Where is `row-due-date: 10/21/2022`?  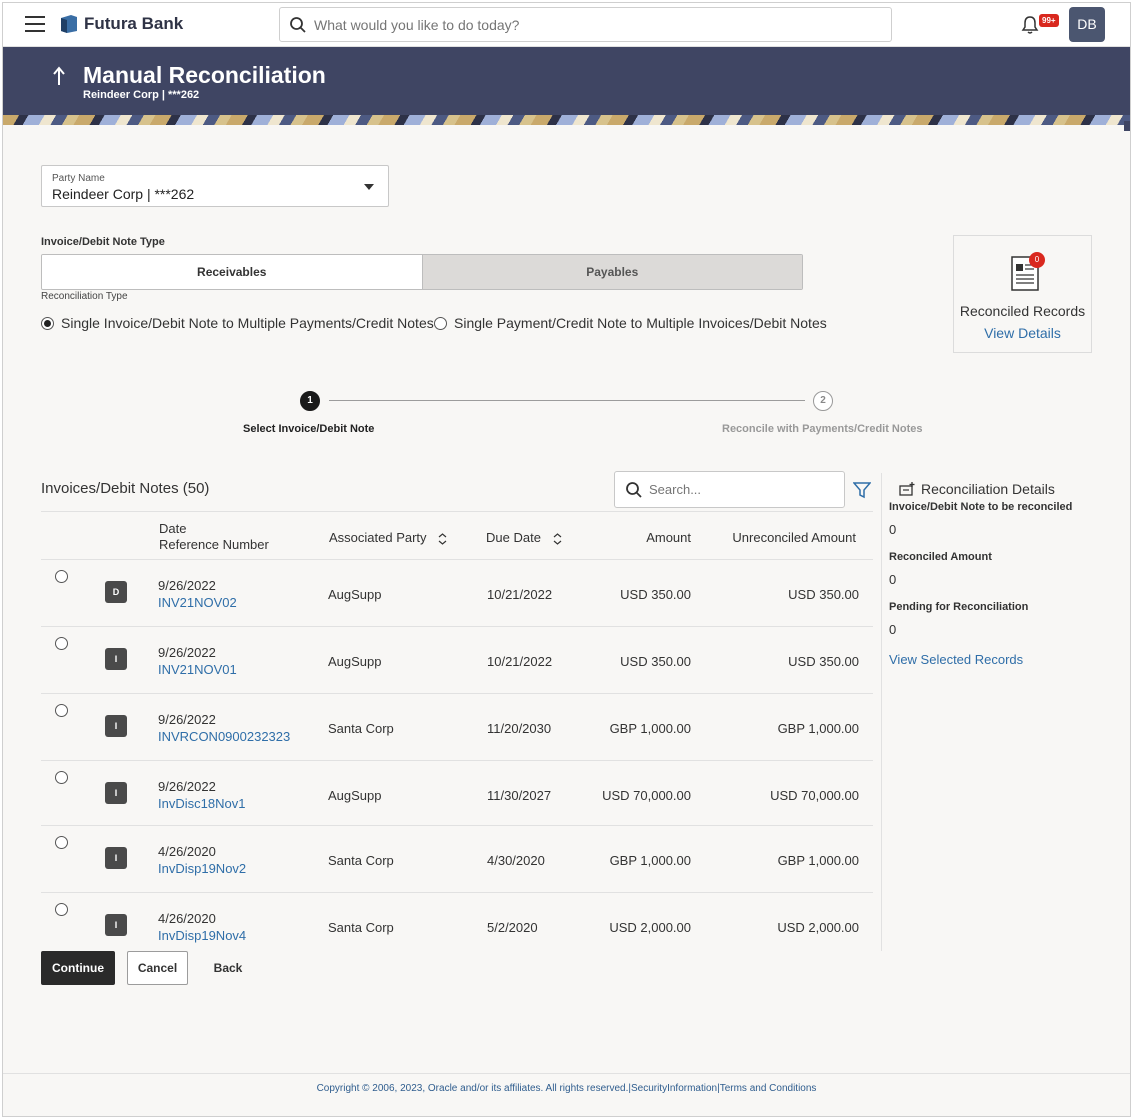 row-due-date: 10/21/2022 is located at coordinates (520, 594).